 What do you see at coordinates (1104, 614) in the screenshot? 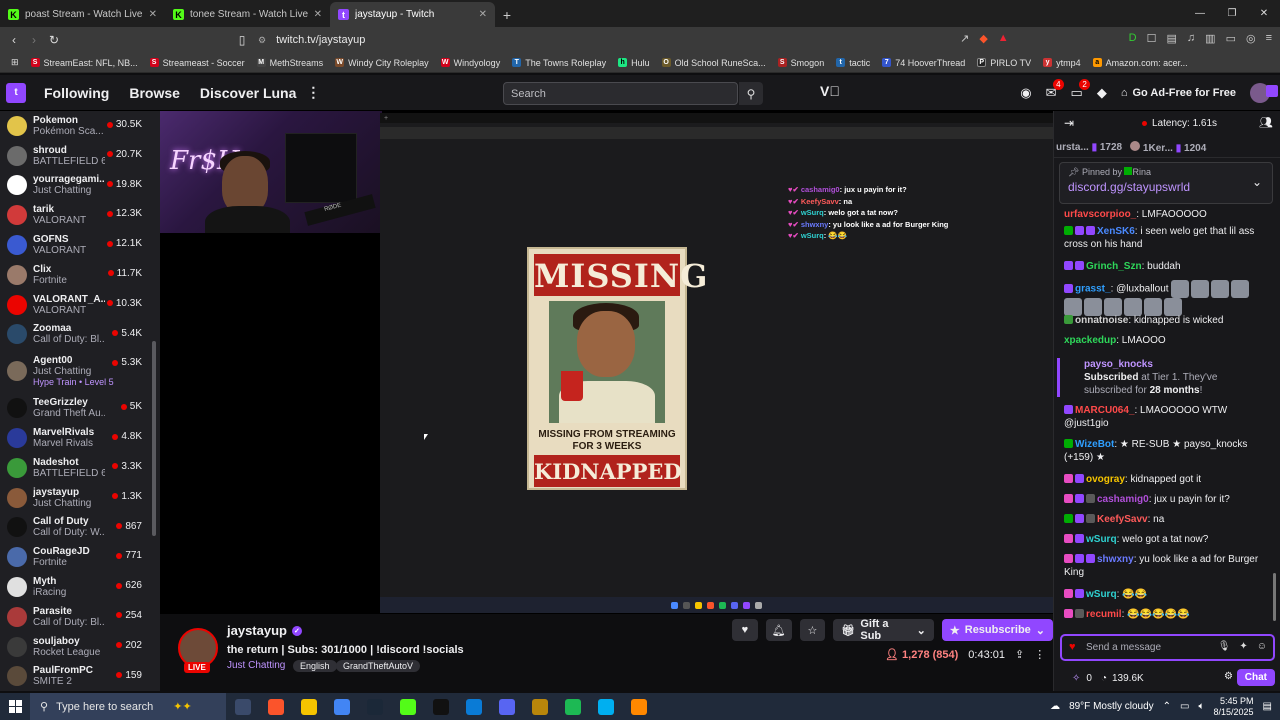
I see `chat-username: recumil` at bounding box center [1104, 614].